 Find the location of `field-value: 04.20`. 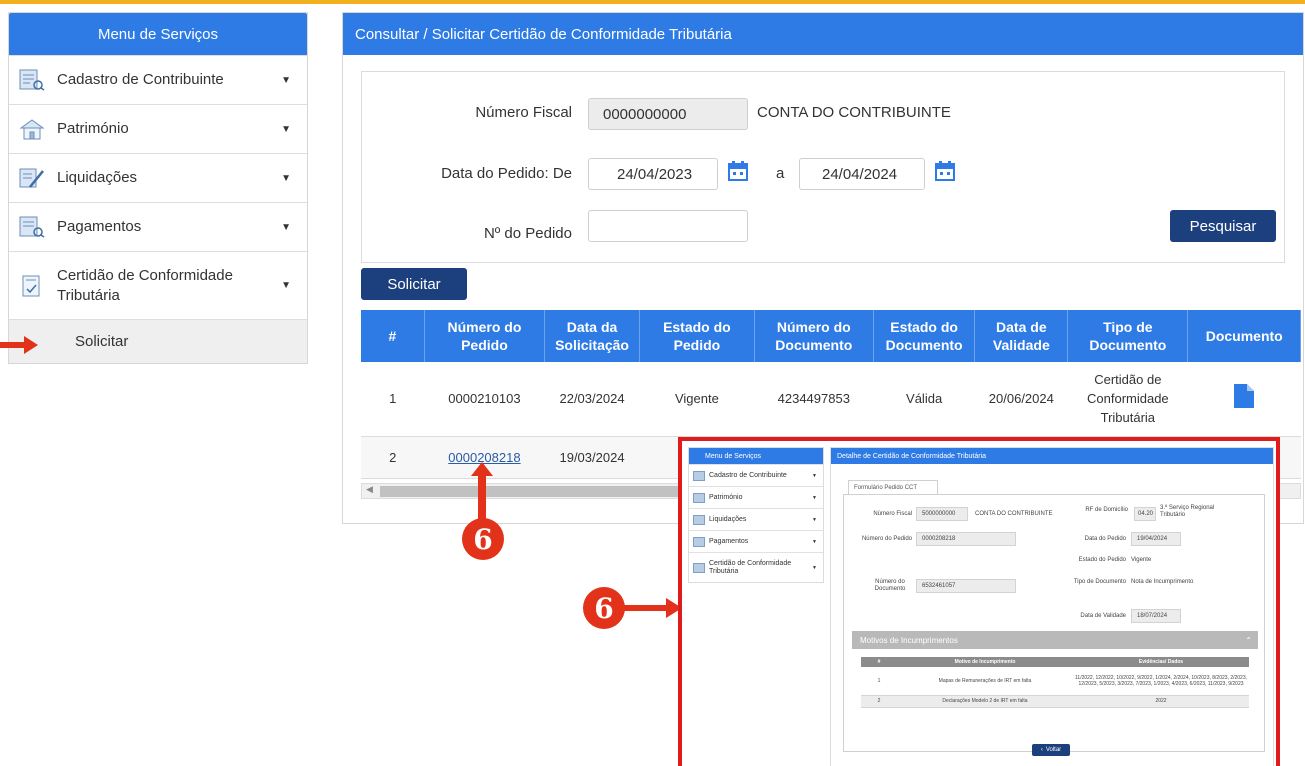

field-value: 04.20 is located at coordinates (1145, 514).